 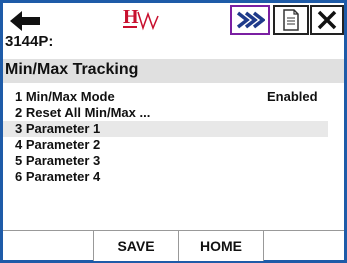 I want to click on logo-text: H, so click(x=131, y=17).